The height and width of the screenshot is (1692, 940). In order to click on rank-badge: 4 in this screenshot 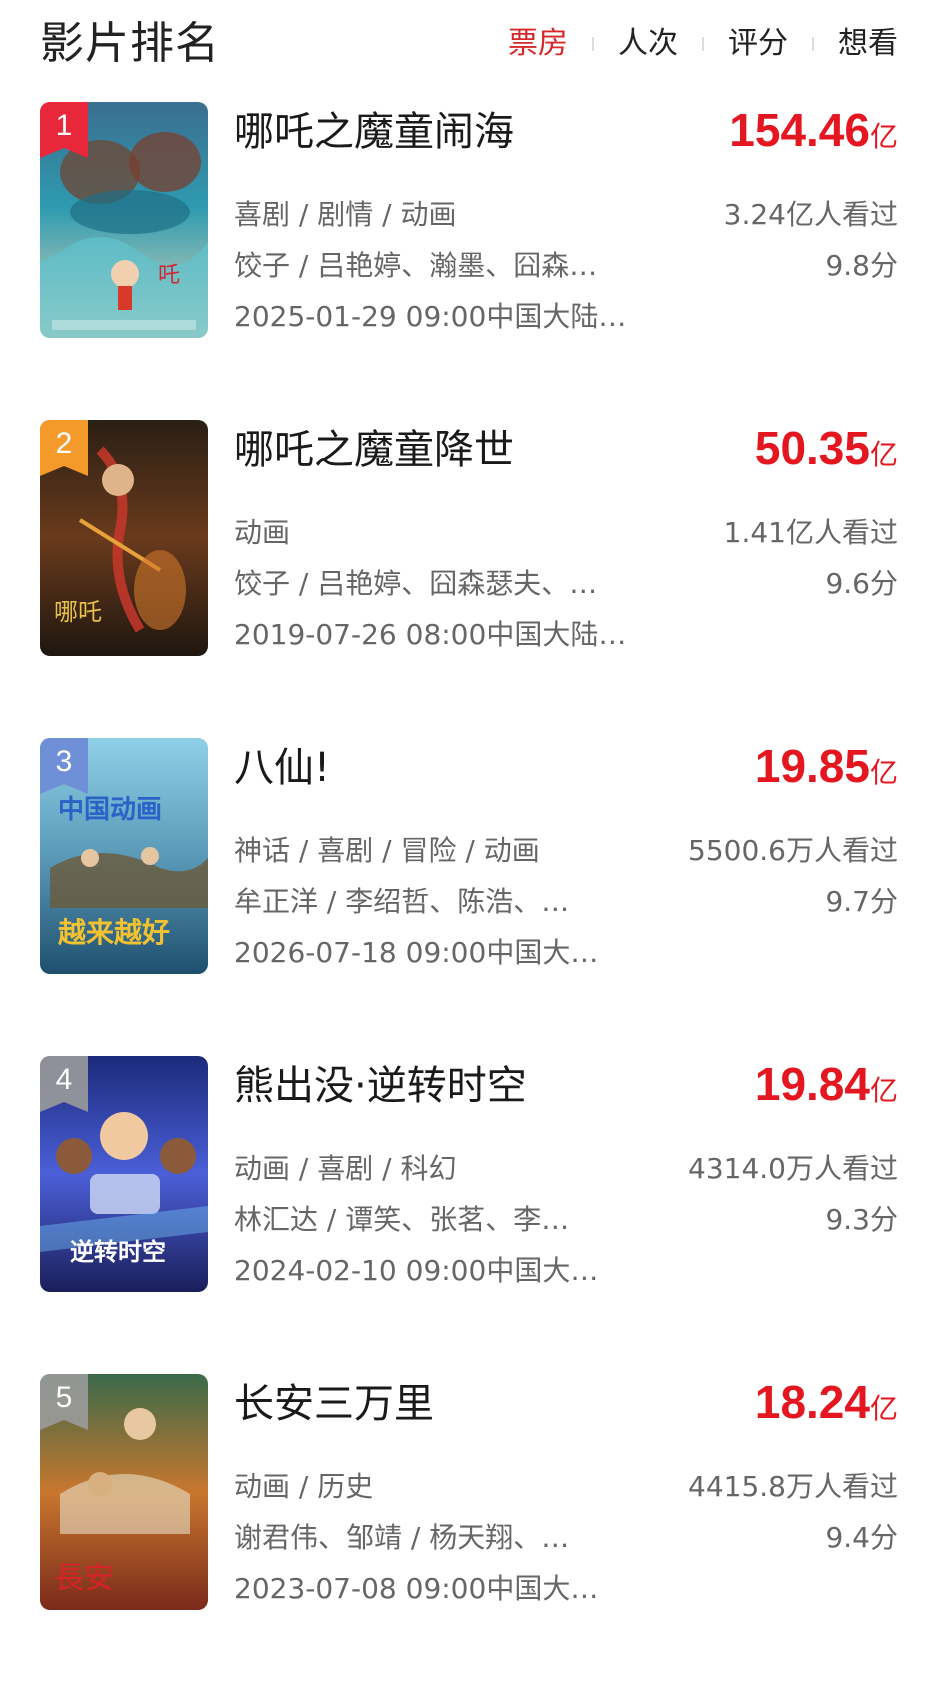, I will do `click(64, 1084)`.